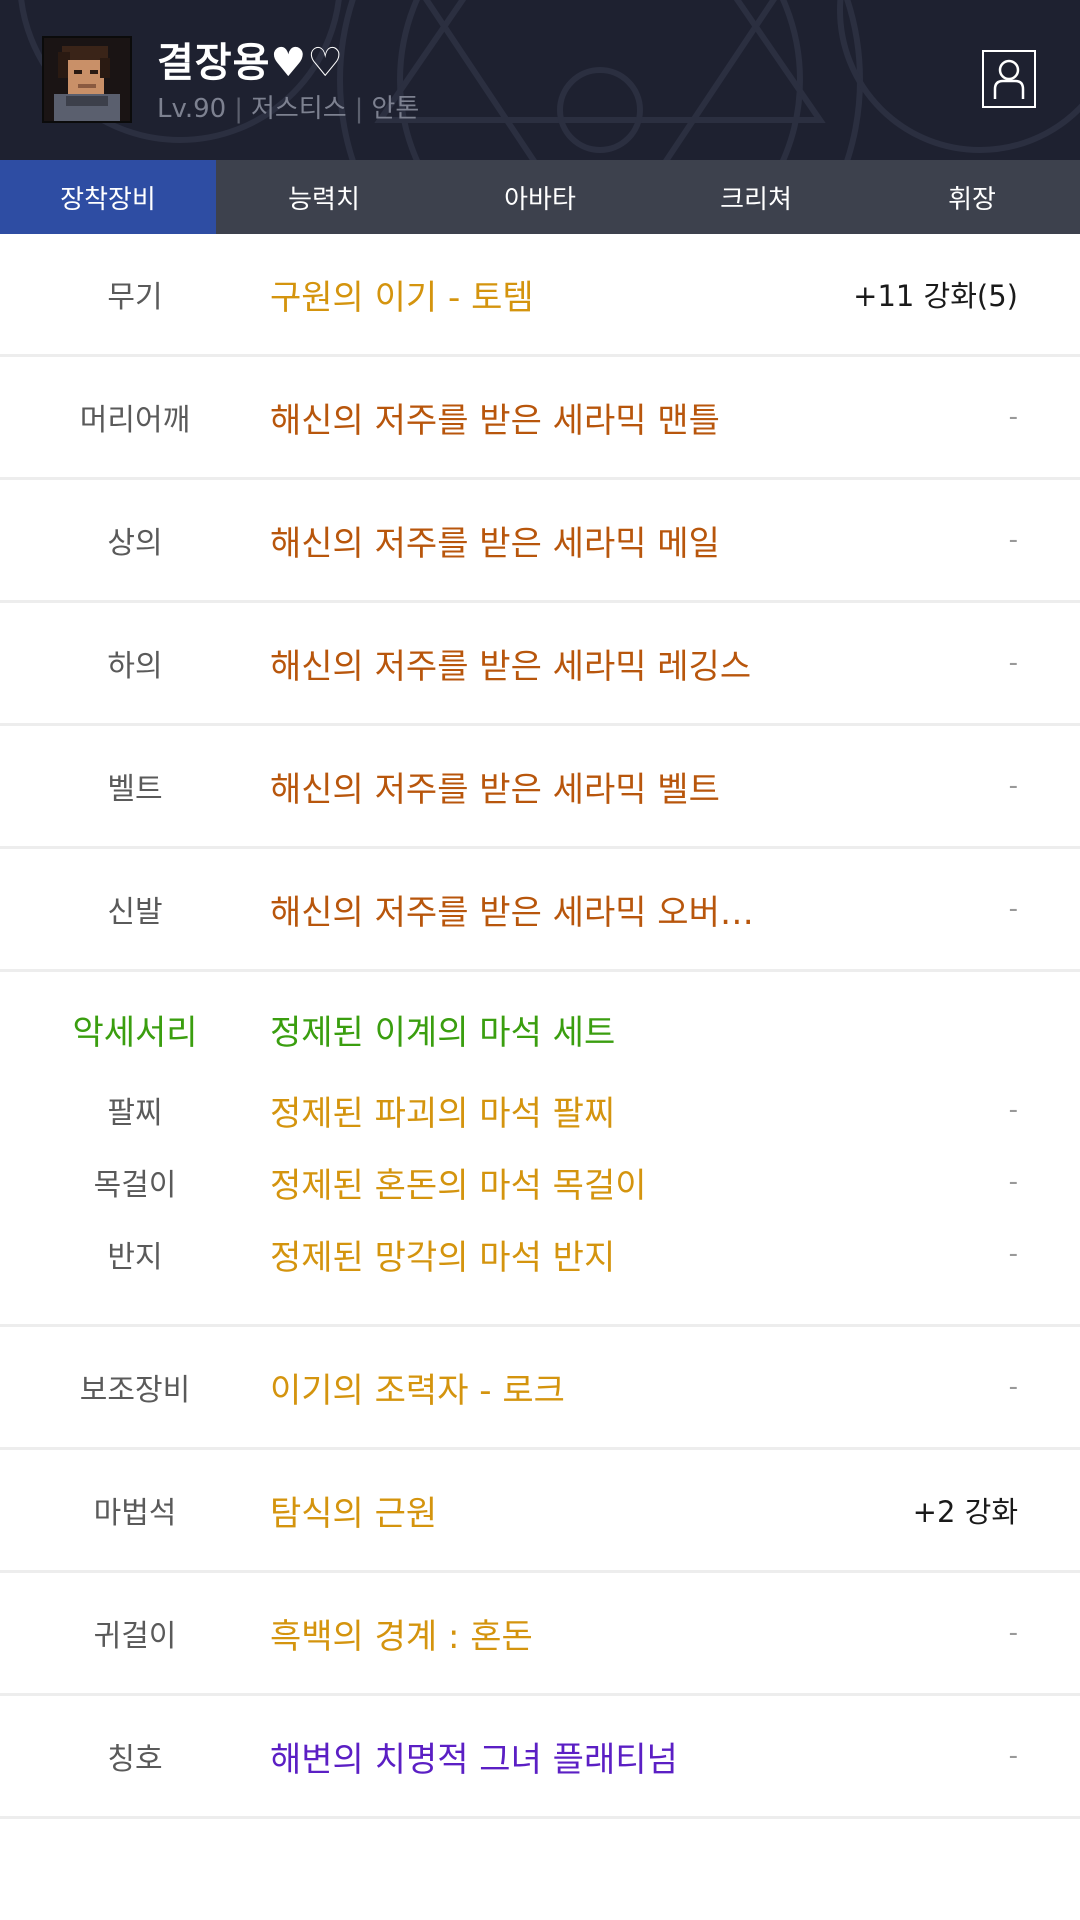 The width and height of the screenshot is (1080, 1920). What do you see at coordinates (135, 1032) in the screenshot?
I see `accessory-heading-label: 악세서리` at bounding box center [135, 1032].